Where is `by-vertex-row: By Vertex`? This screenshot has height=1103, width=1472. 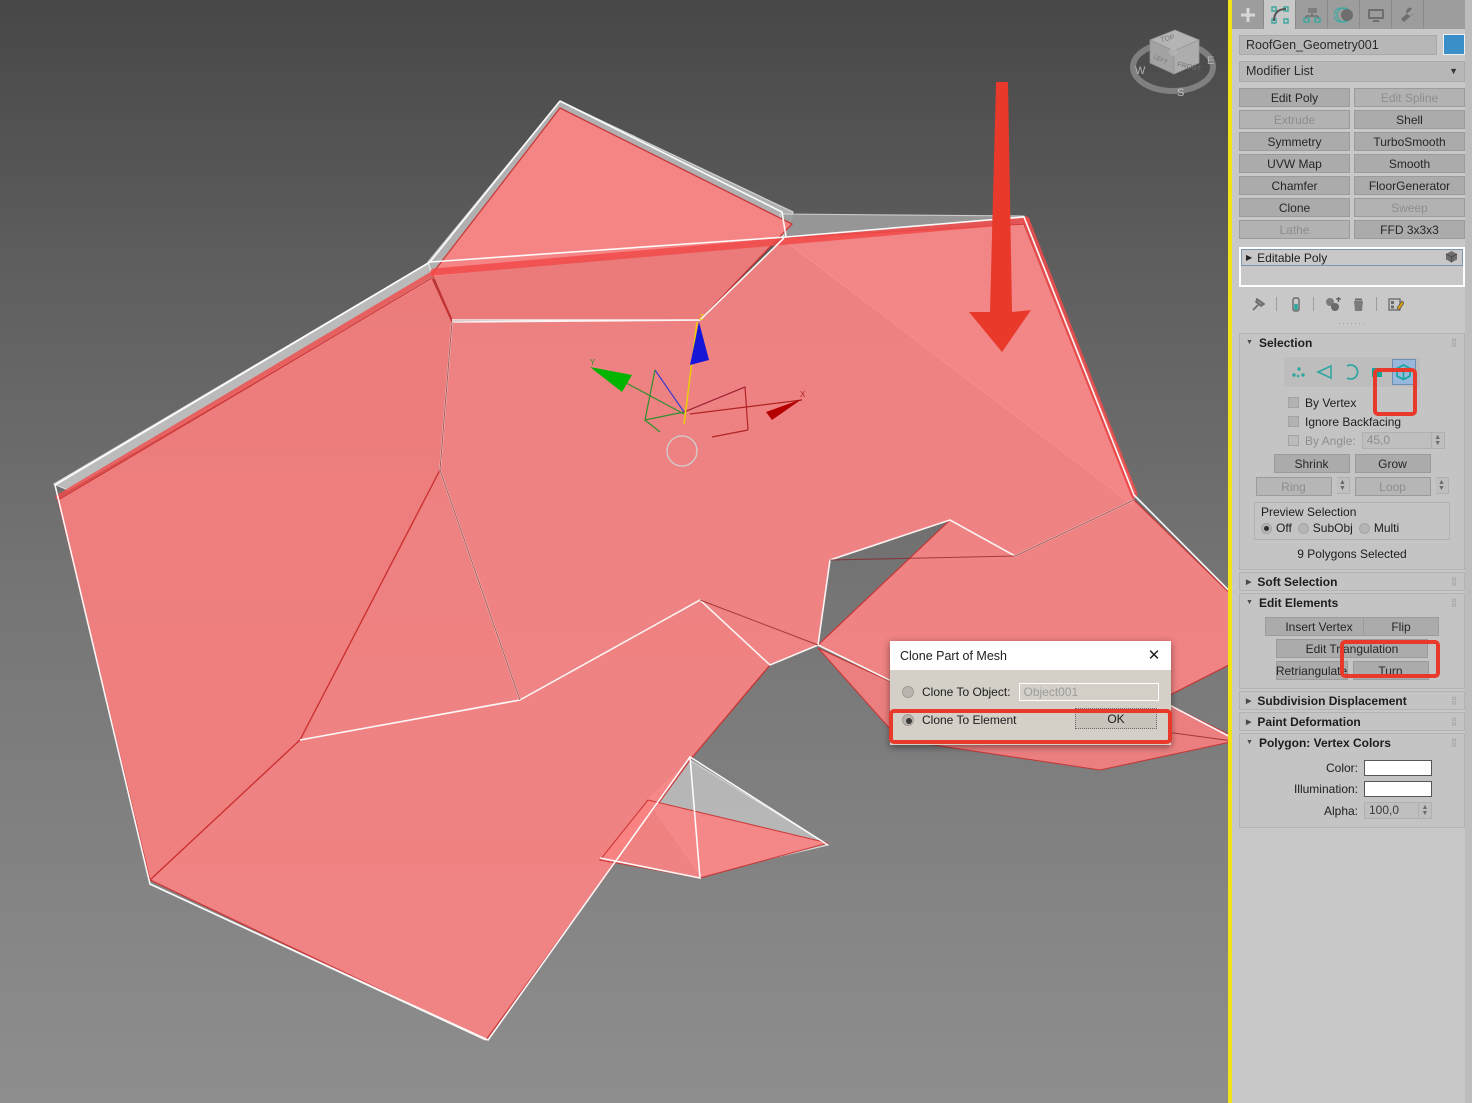 by-vertex-row: By Vertex is located at coordinates (1352, 402).